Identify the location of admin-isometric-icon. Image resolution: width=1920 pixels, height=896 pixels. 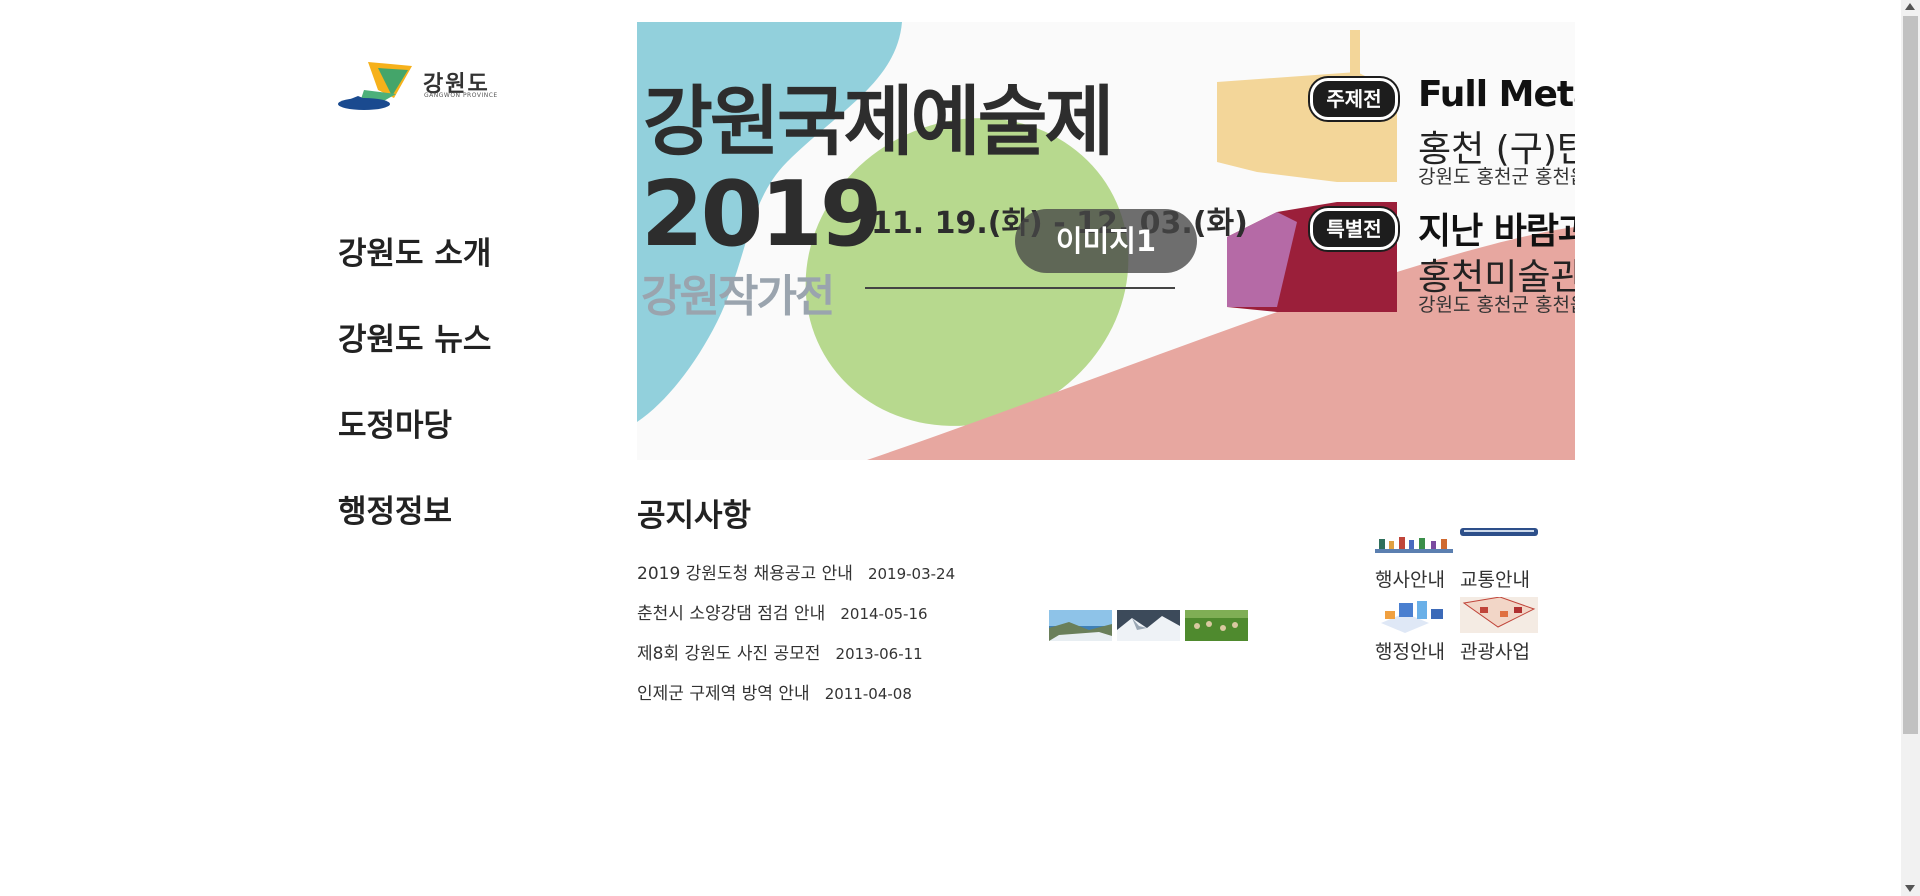
(1412, 617).